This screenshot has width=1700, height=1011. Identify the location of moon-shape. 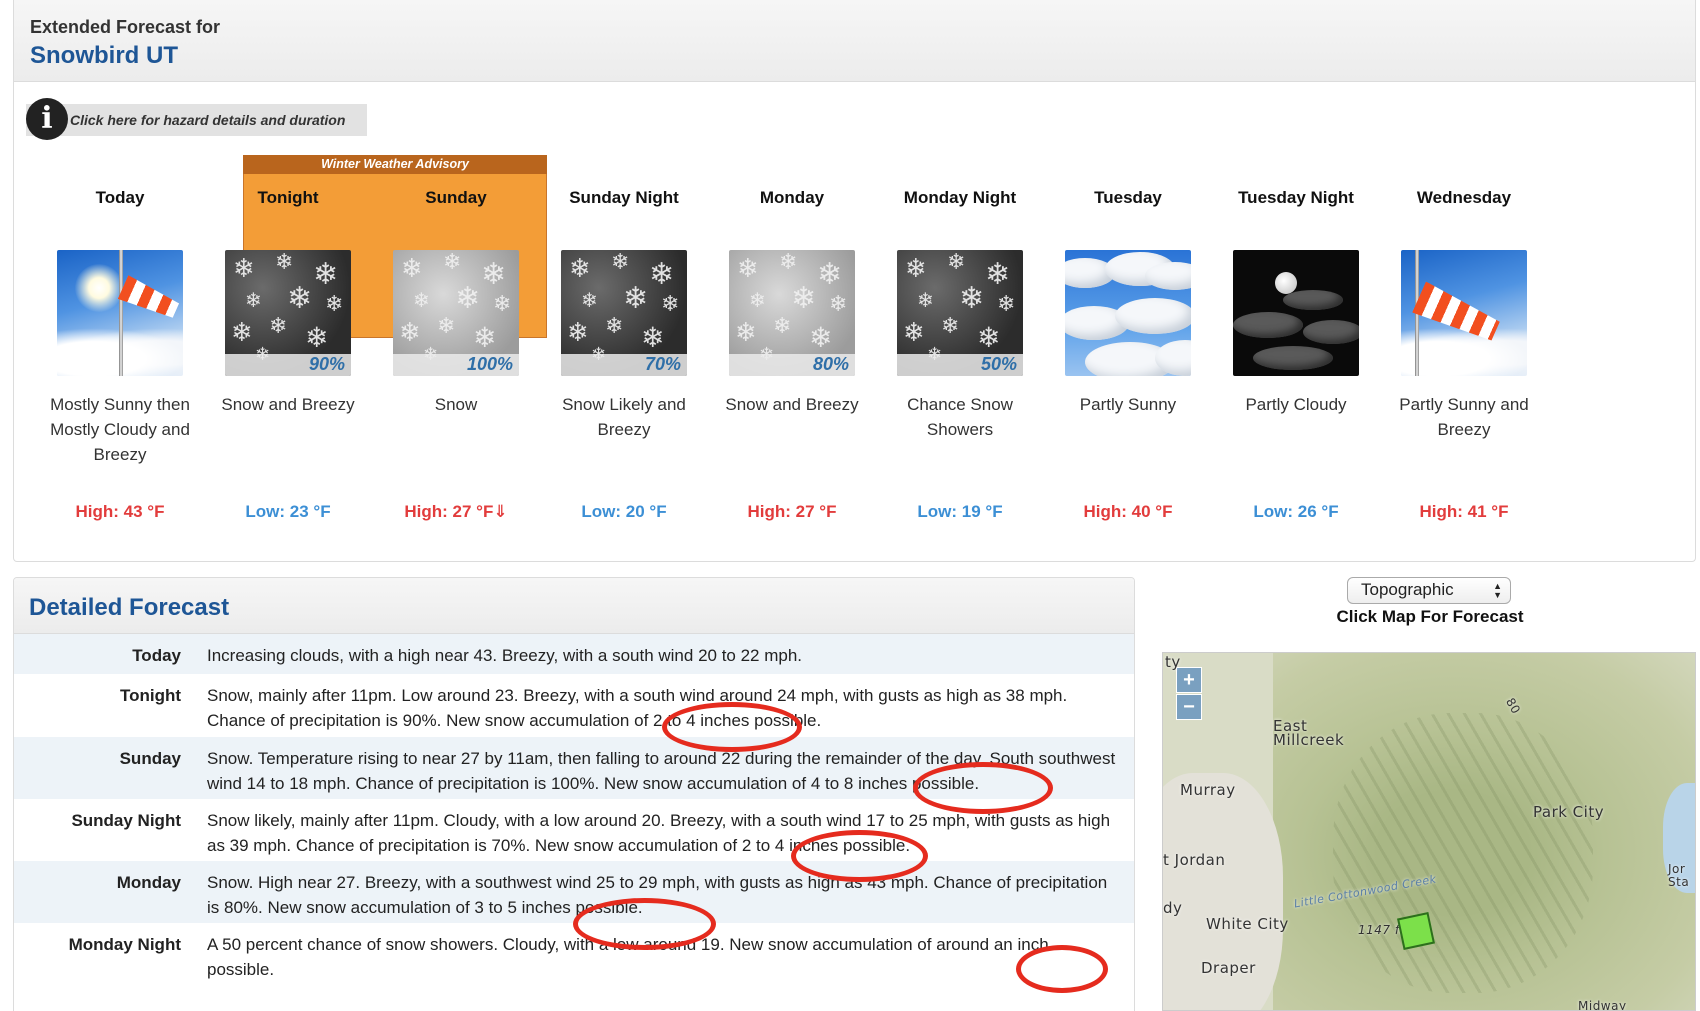
(1286, 283).